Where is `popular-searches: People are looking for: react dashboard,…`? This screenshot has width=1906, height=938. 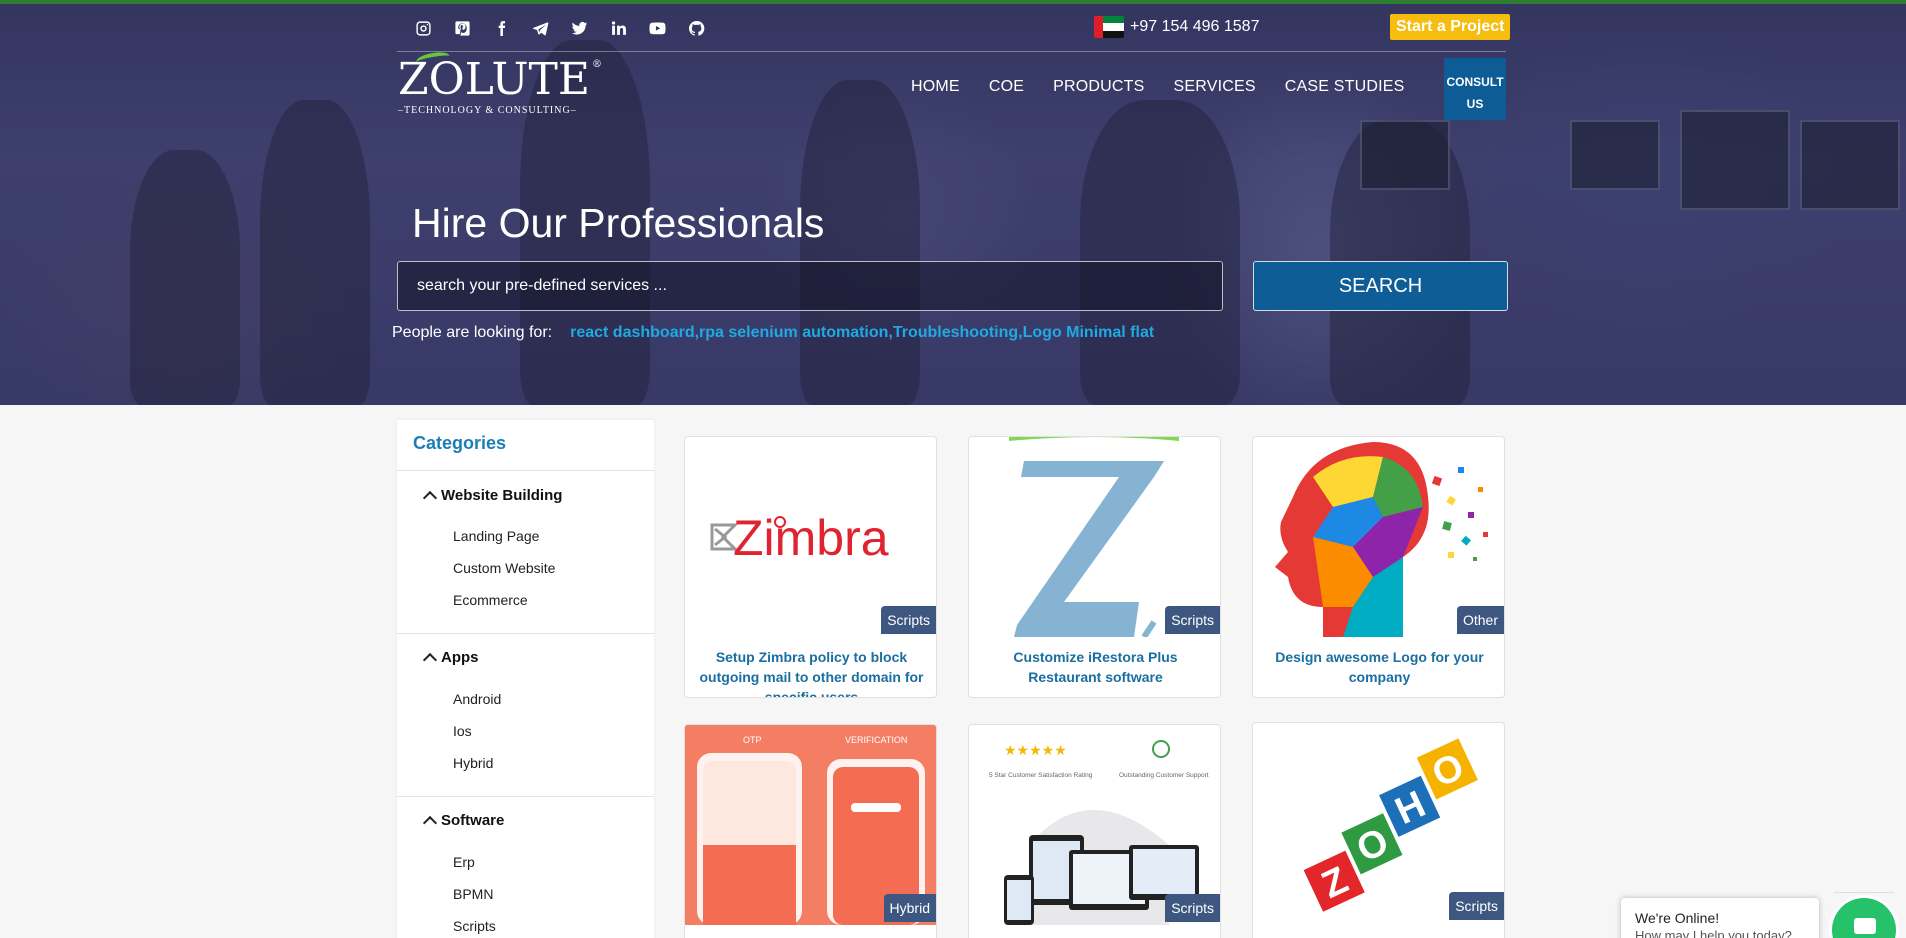
popular-searches: People are looking for: react dashboard,… is located at coordinates (773, 333).